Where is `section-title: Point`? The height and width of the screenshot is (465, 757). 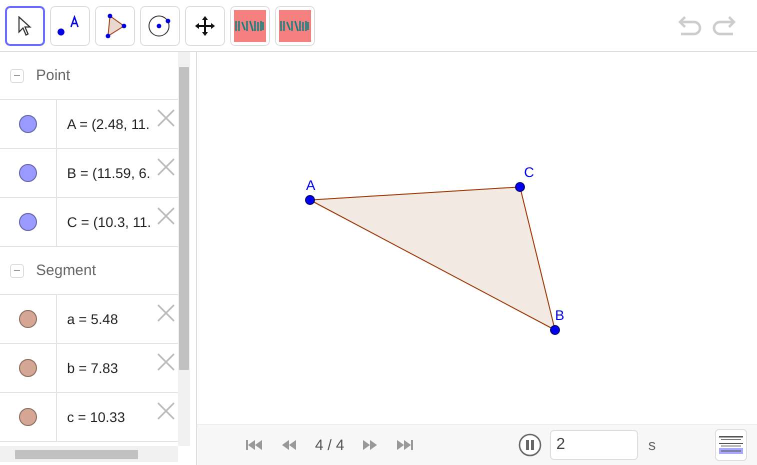
section-title: Point is located at coordinates (53, 75).